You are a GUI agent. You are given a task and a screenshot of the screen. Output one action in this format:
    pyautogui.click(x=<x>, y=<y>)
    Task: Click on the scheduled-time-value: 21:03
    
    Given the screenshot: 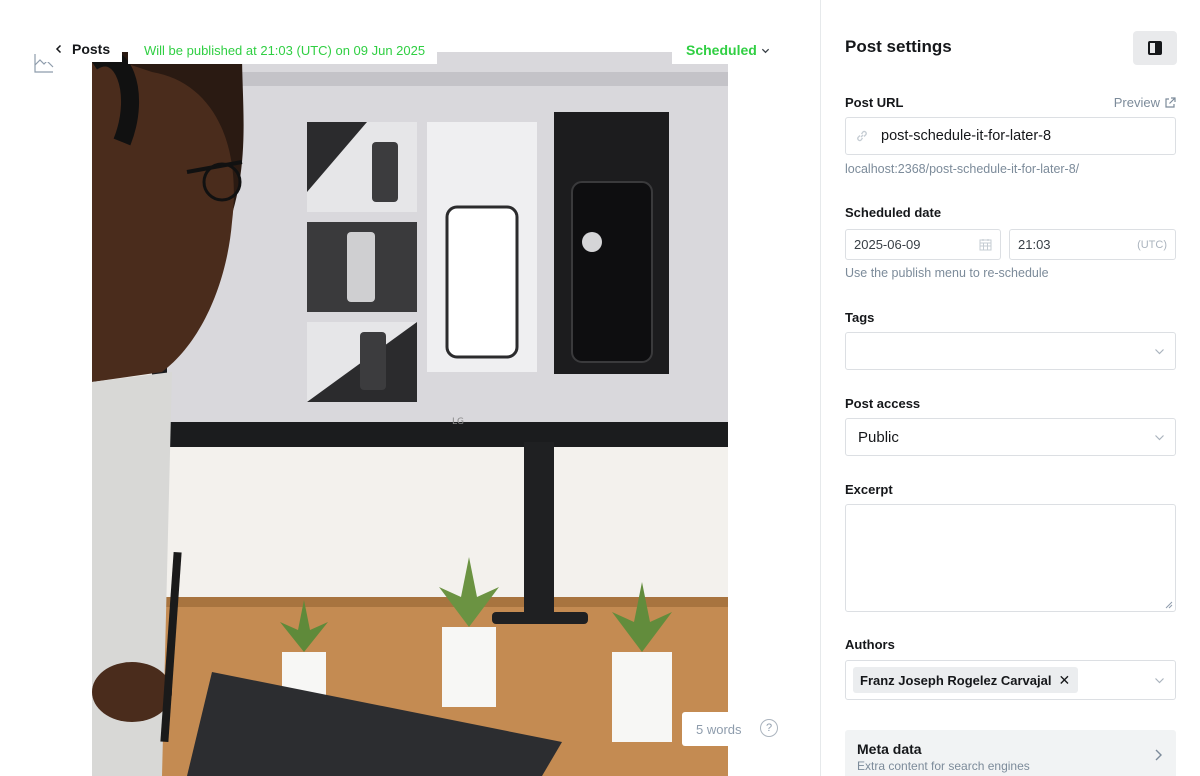 What is the action you would take?
    pyautogui.click(x=1034, y=244)
    